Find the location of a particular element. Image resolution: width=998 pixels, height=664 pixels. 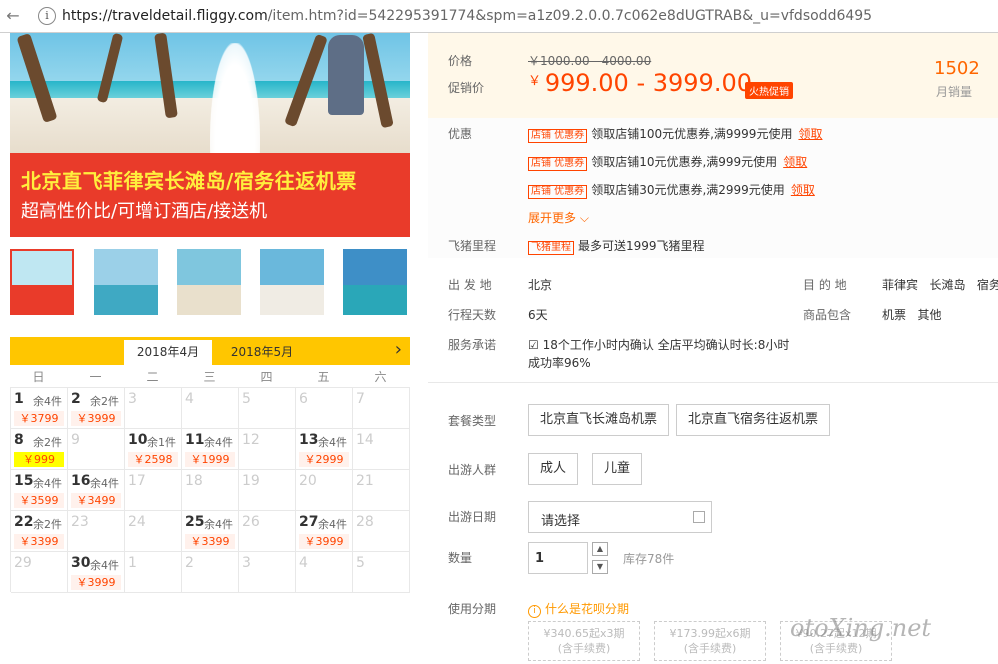

travel-date-picker: 请选择 is located at coordinates (620, 517).